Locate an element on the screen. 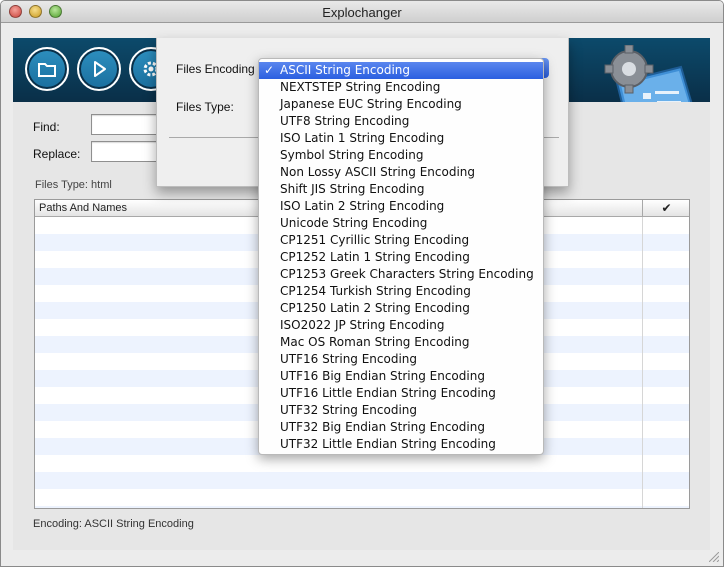 The width and height of the screenshot is (724, 567). title-bar: Explochanger is located at coordinates (362, 12).